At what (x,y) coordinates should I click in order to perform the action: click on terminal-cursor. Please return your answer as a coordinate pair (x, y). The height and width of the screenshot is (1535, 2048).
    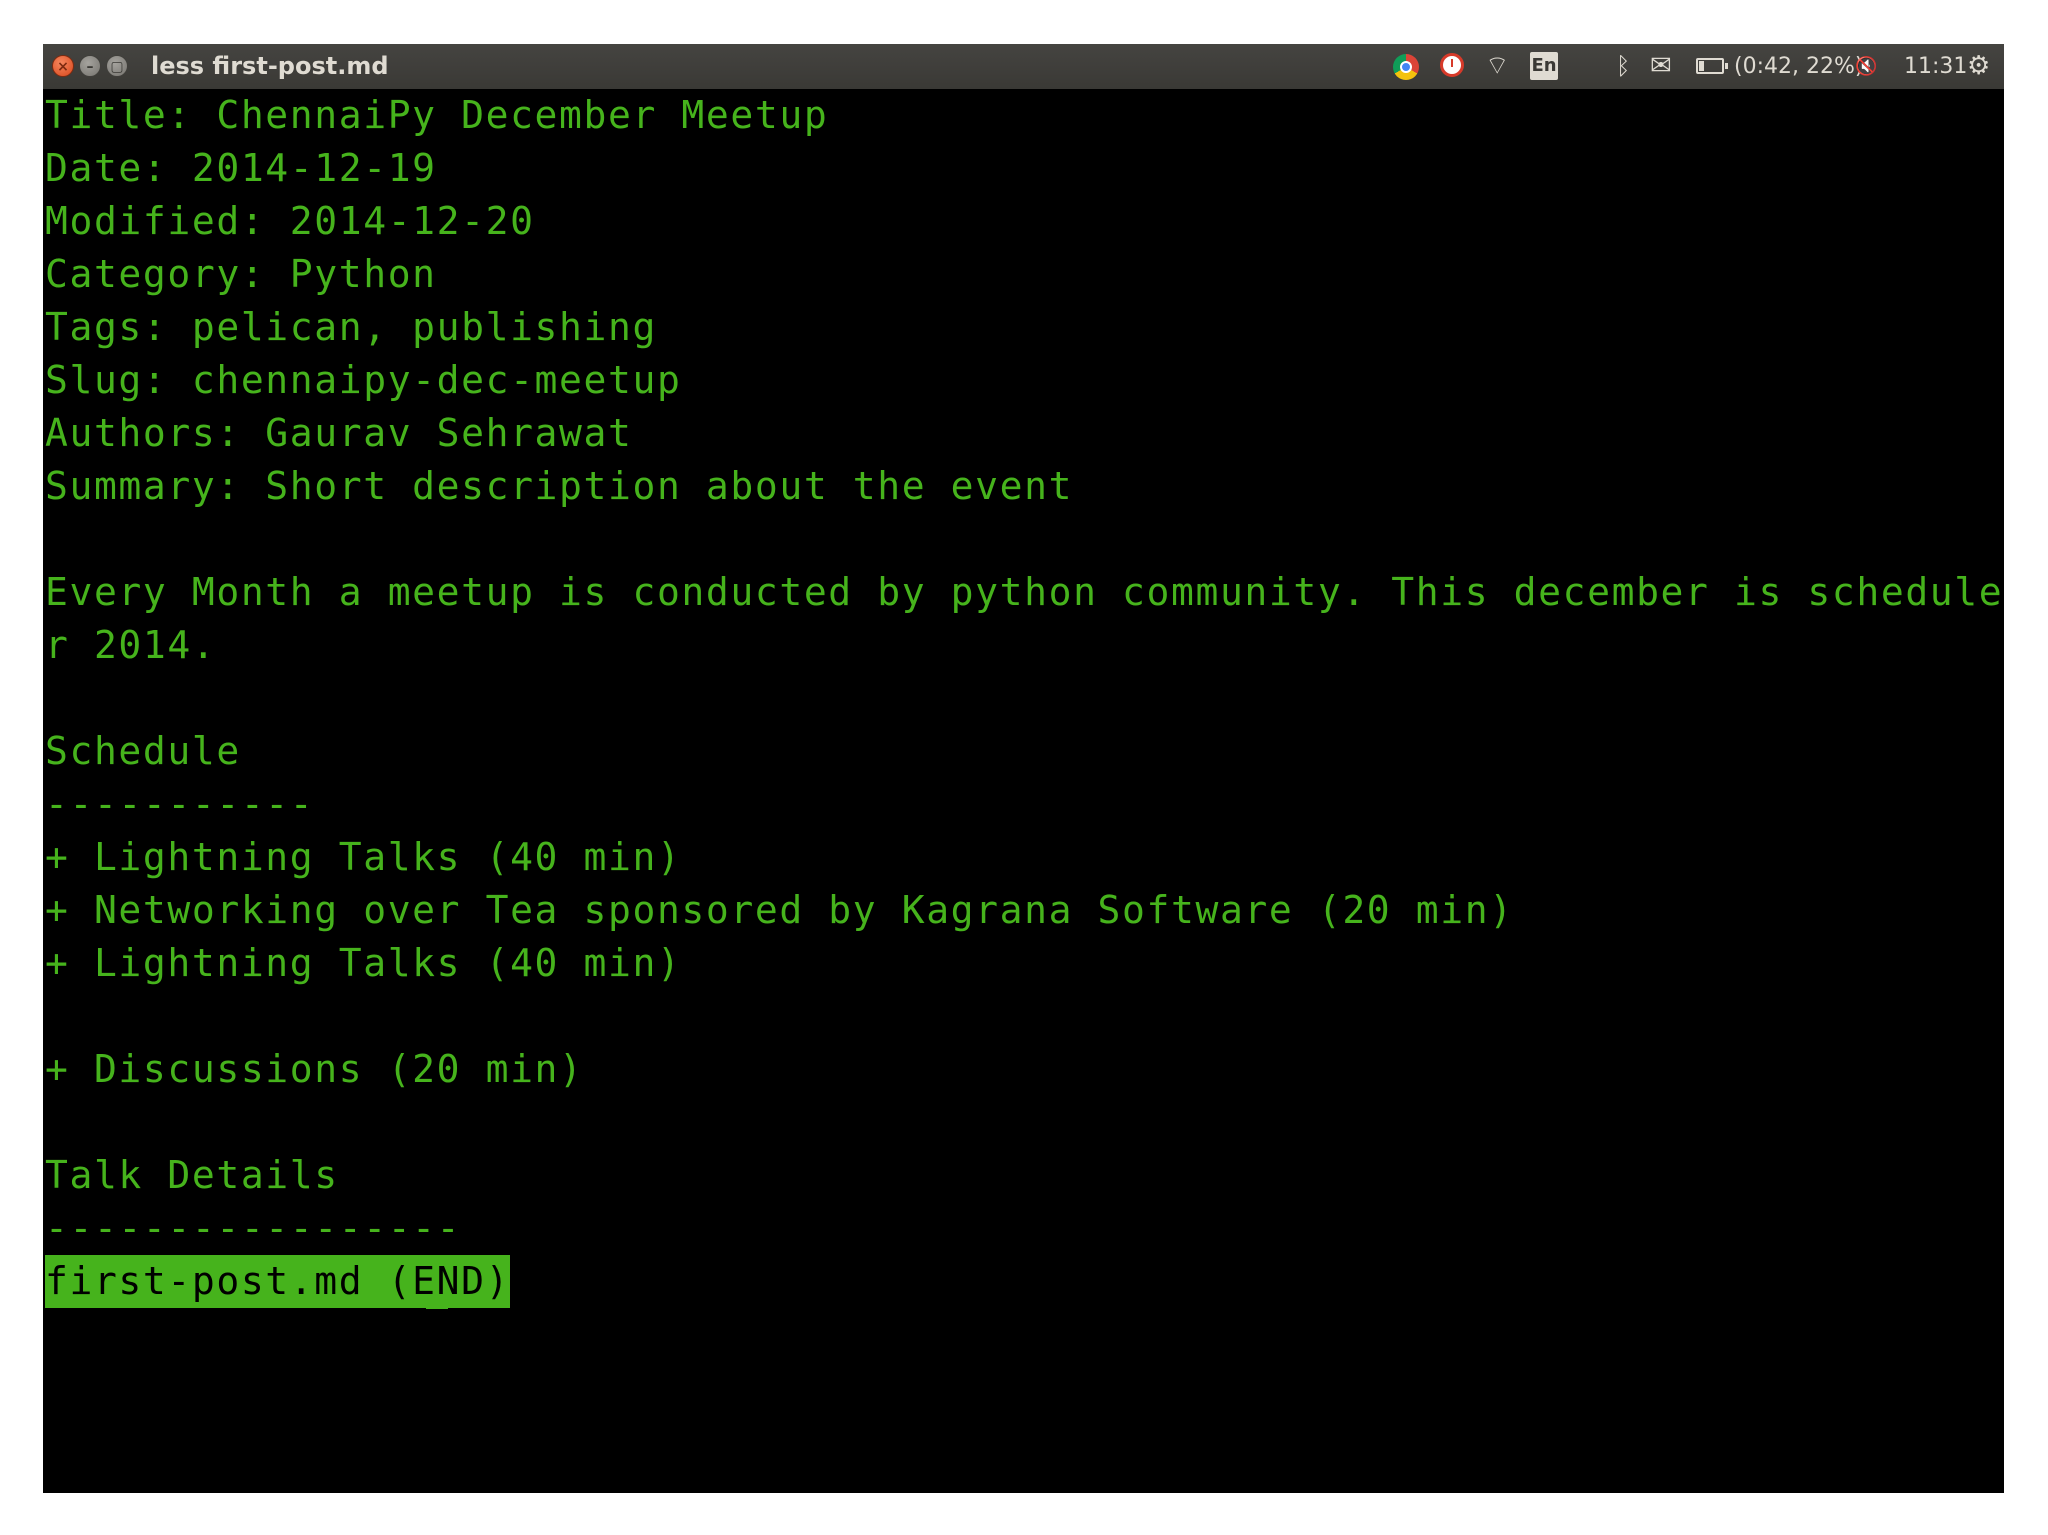
    Looking at the image, I should click on (437, 1307).